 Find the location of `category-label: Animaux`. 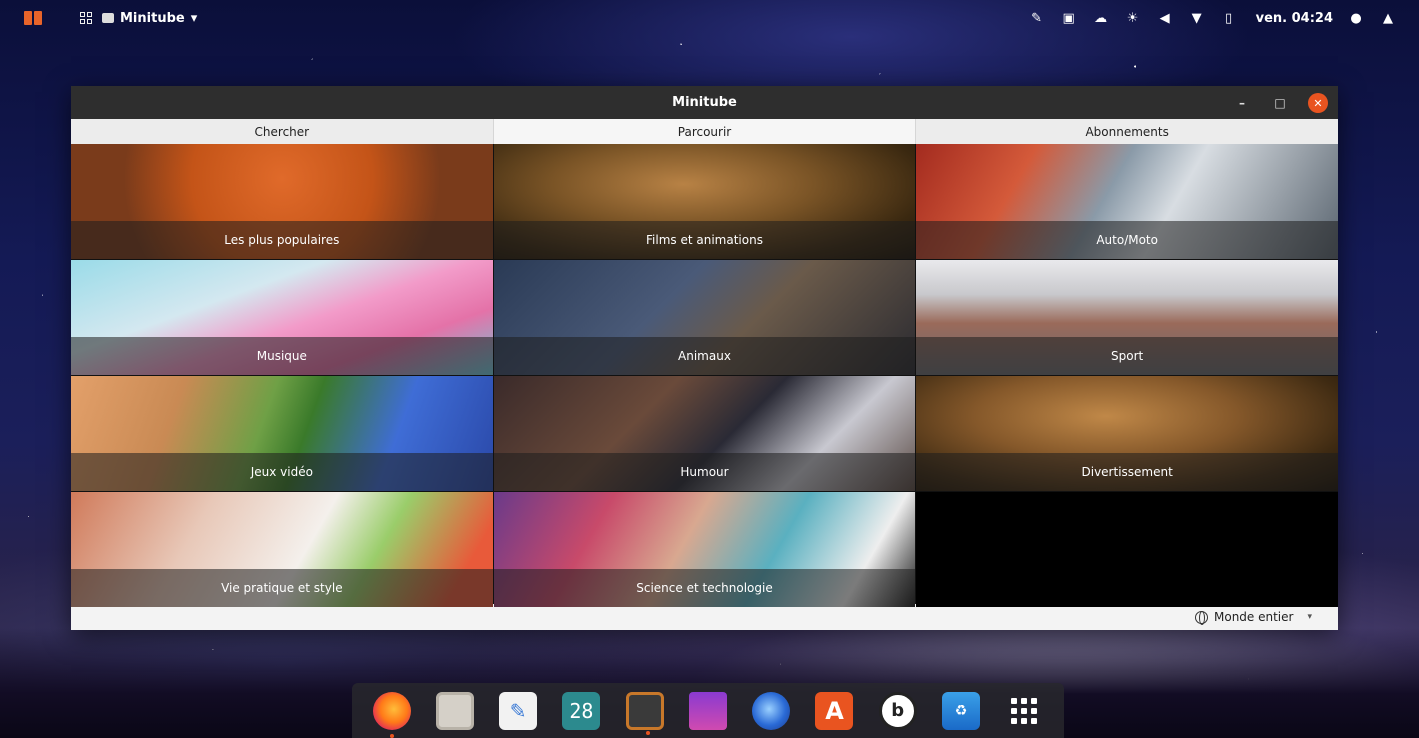

category-label: Animaux is located at coordinates (704, 356).